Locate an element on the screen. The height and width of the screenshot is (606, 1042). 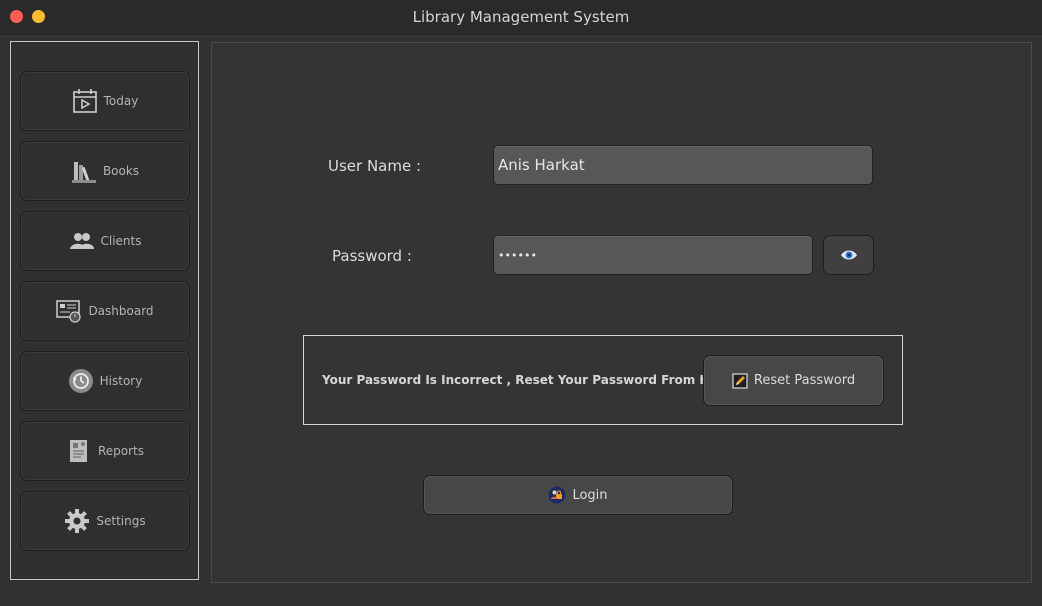
sidebar-item-settings: Settings is located at coordinates (105, 521).